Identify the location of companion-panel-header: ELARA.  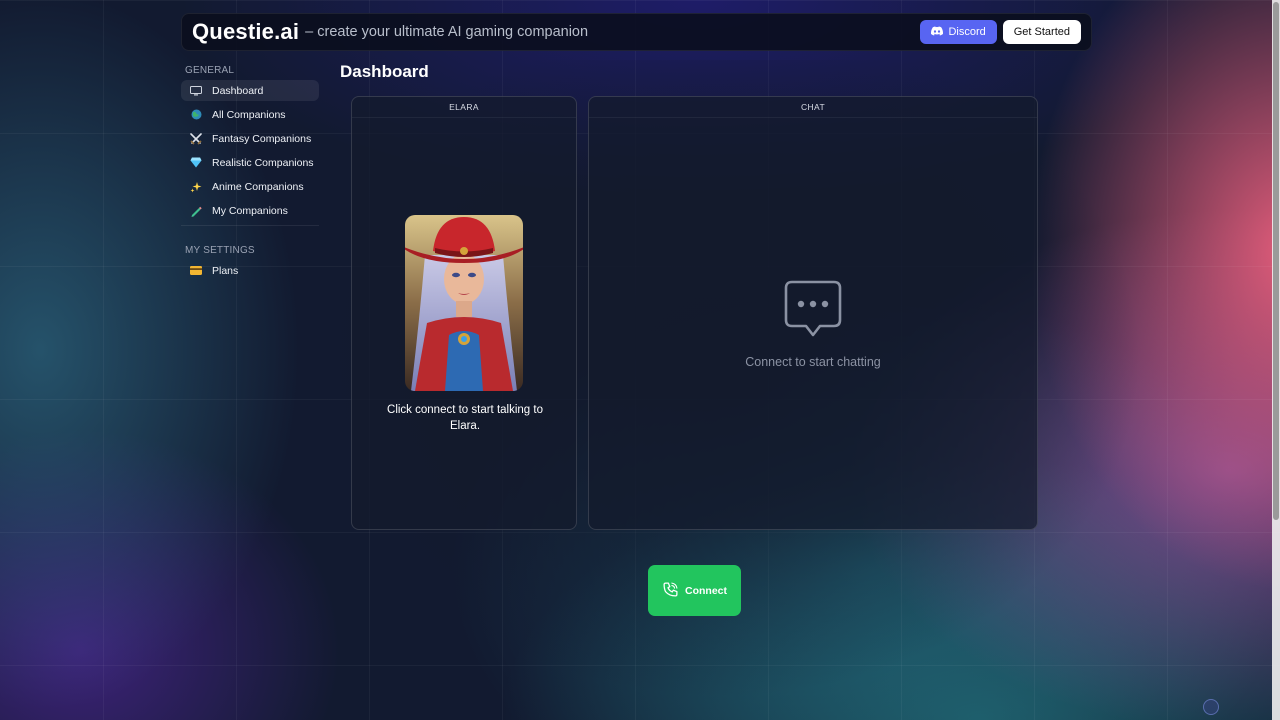
(464, 107).